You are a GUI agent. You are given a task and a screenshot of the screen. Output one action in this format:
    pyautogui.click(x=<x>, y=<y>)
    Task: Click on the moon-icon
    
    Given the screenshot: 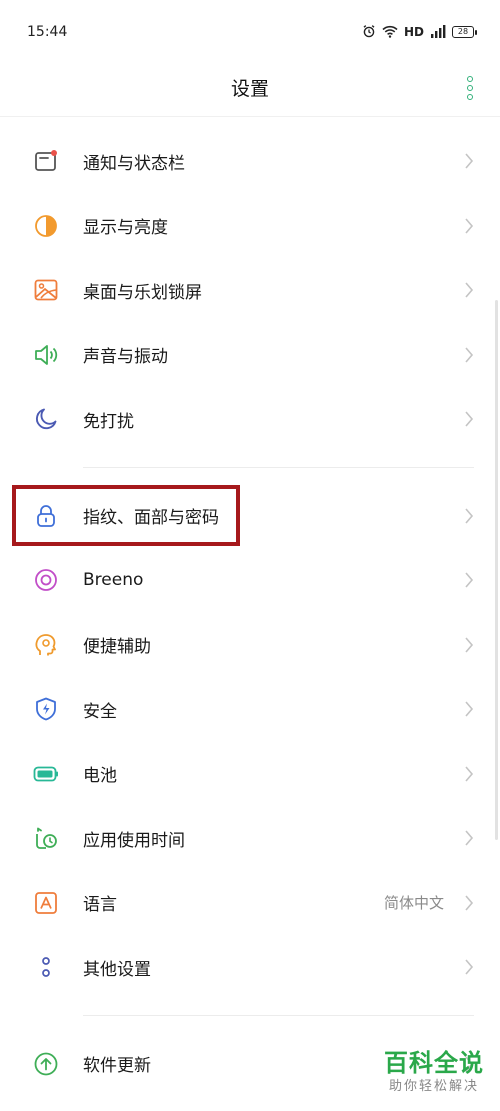 What is the action you would take?
    pyautogui.click(x=46, y=419)
    